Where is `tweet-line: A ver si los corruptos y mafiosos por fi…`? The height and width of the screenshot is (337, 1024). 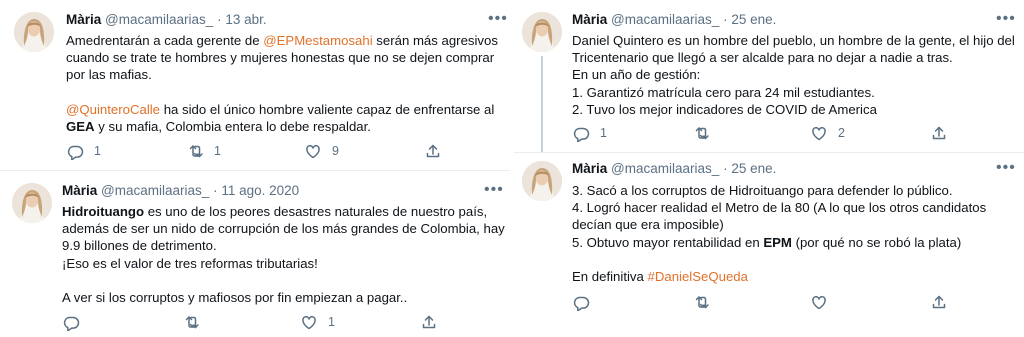 tweet-line: A ver si los corruptos y mafiosos por fi… is located at coordinates (283, 297).